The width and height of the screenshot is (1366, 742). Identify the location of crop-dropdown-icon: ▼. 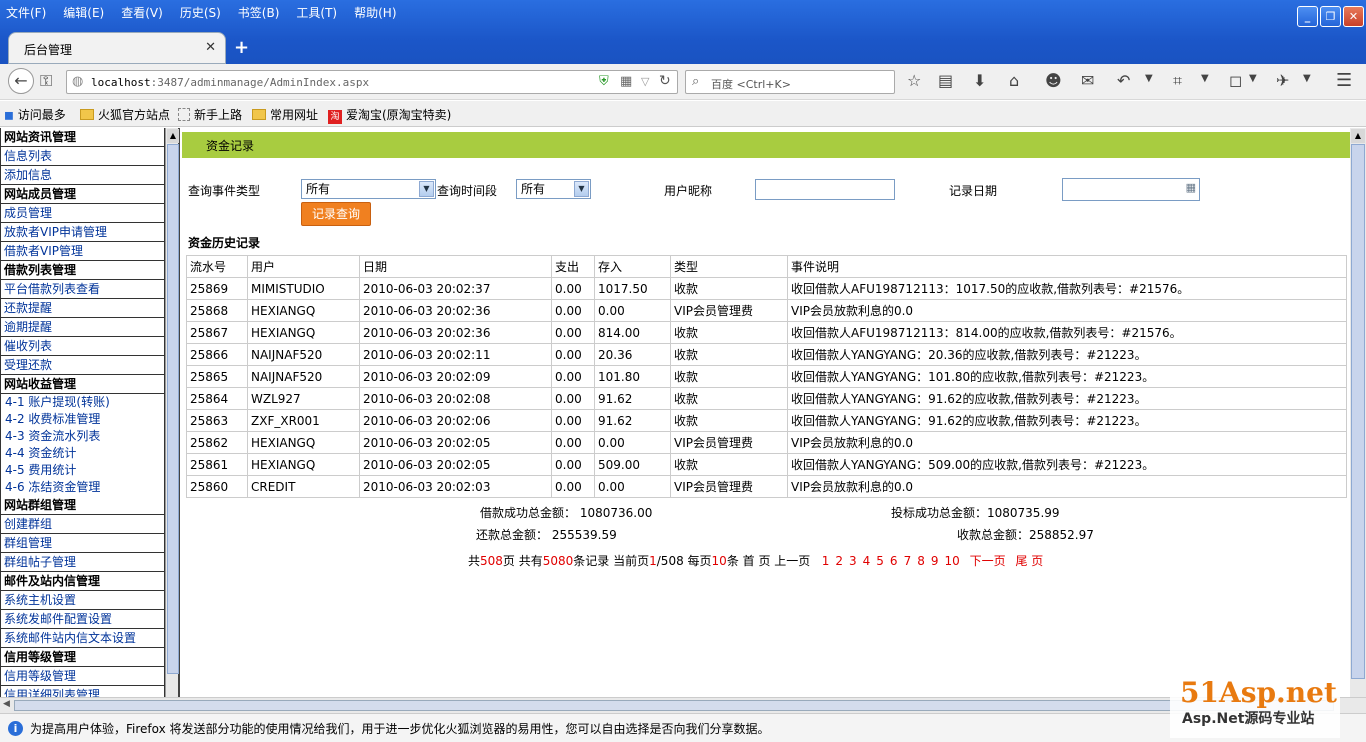
(1205, 78).